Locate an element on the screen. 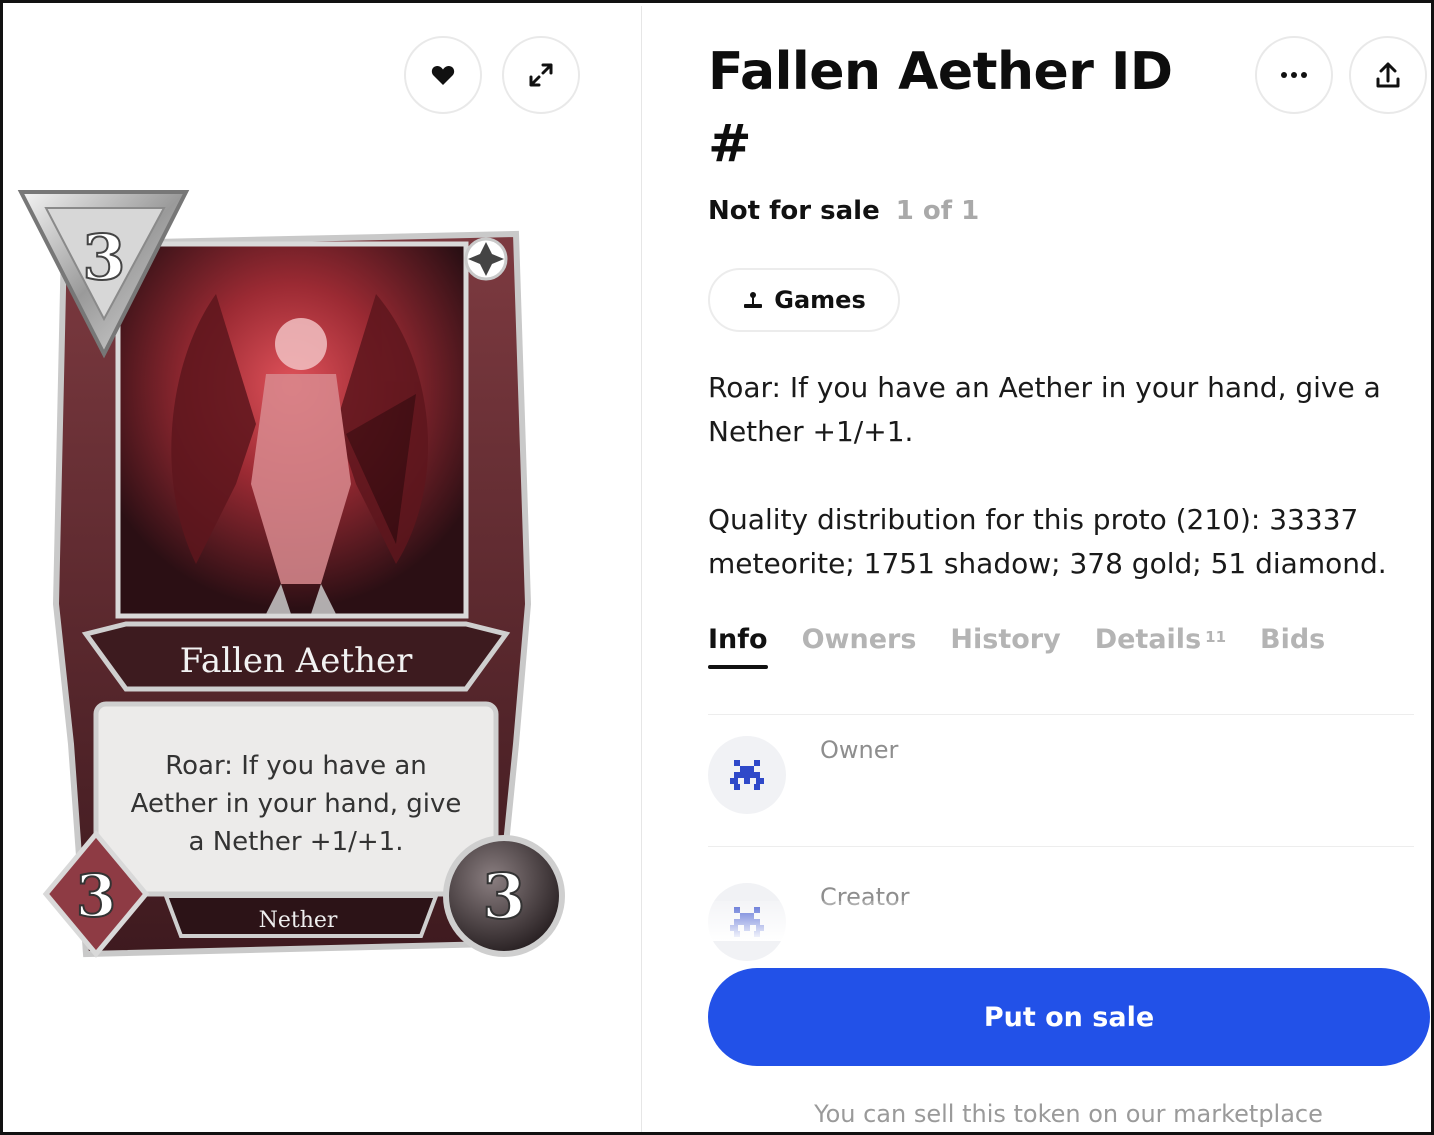 This screenshot has width=1434, height=1135. tab-info: Info is located at coordinates (738, 646).